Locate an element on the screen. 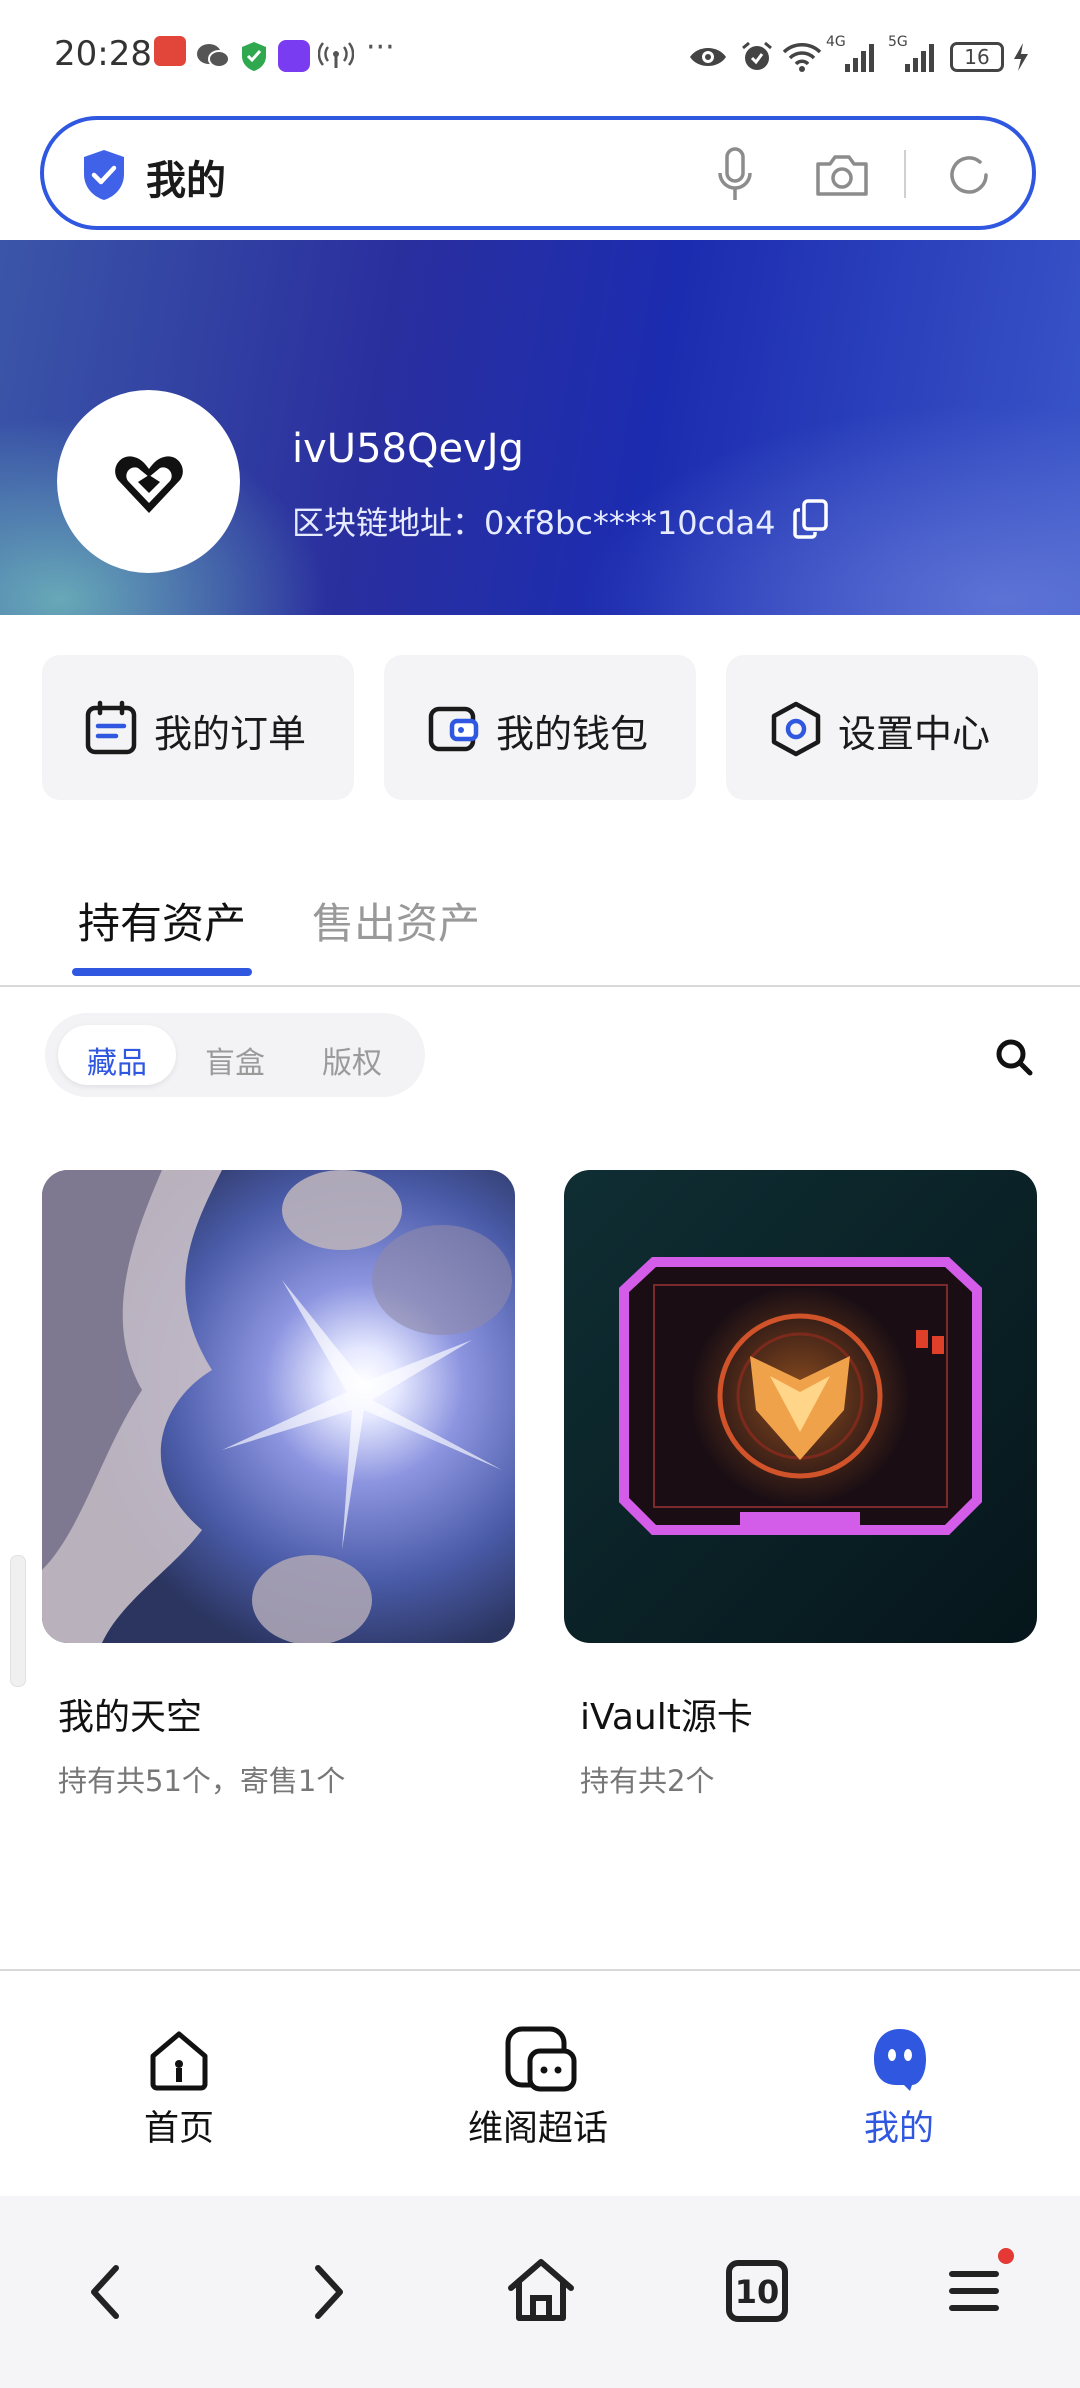 The image size is (1080, 2388). nav-home-label: 首页 is located at coordinates (179, 2129).